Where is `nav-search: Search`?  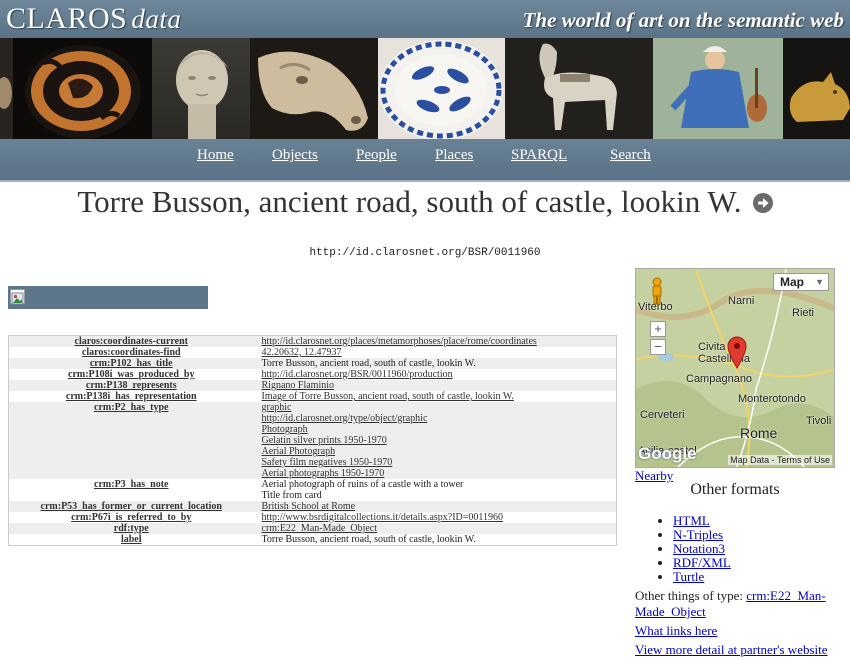 nav-search: Search is located at coordinates (630, 155).